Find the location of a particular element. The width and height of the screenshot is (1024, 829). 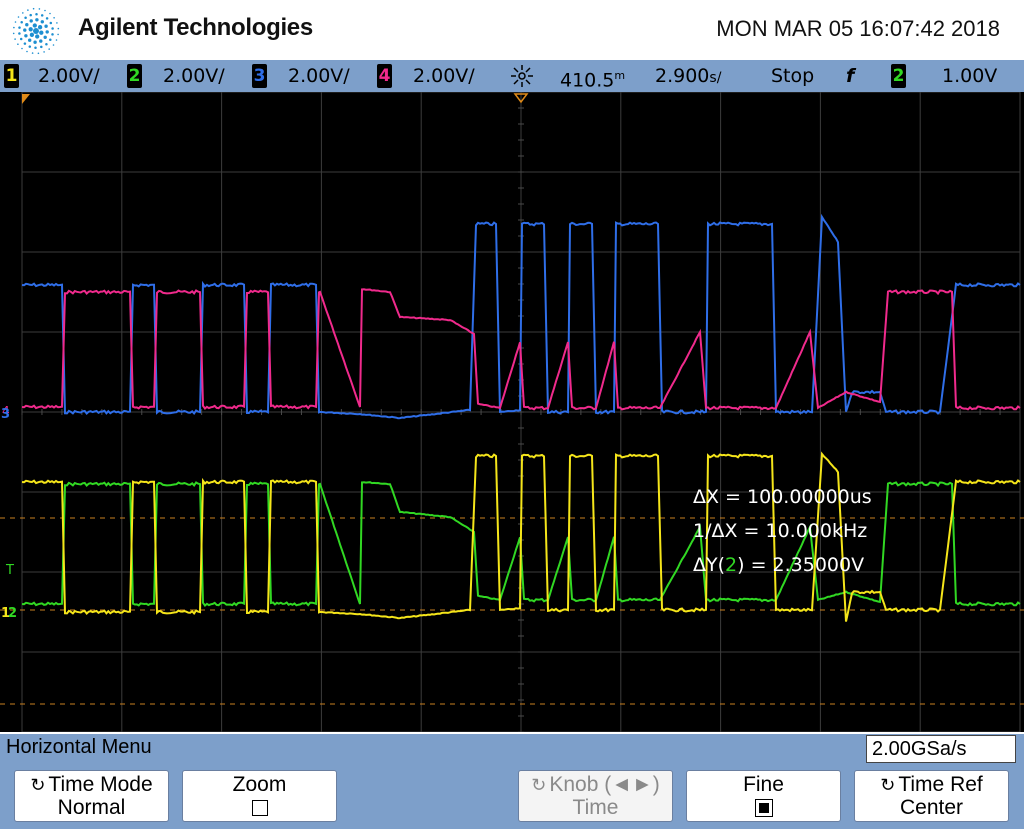

trigger-falling-edge-icon: f is located at coordinates (850, 76).